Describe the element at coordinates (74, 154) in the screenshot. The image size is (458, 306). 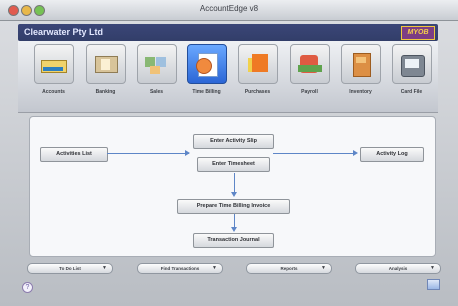
I see `activities-list-button: Activities List` at that location.